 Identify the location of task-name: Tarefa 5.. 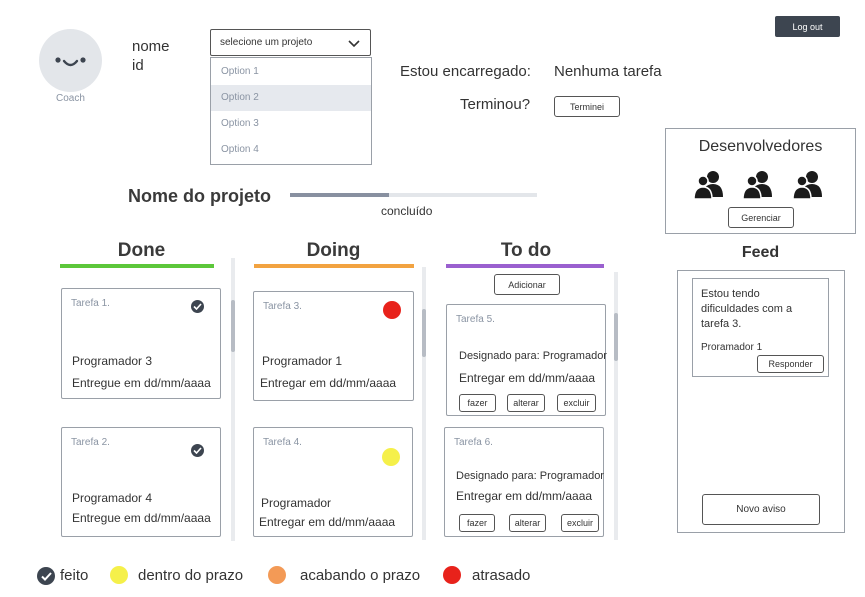
(475, 319).